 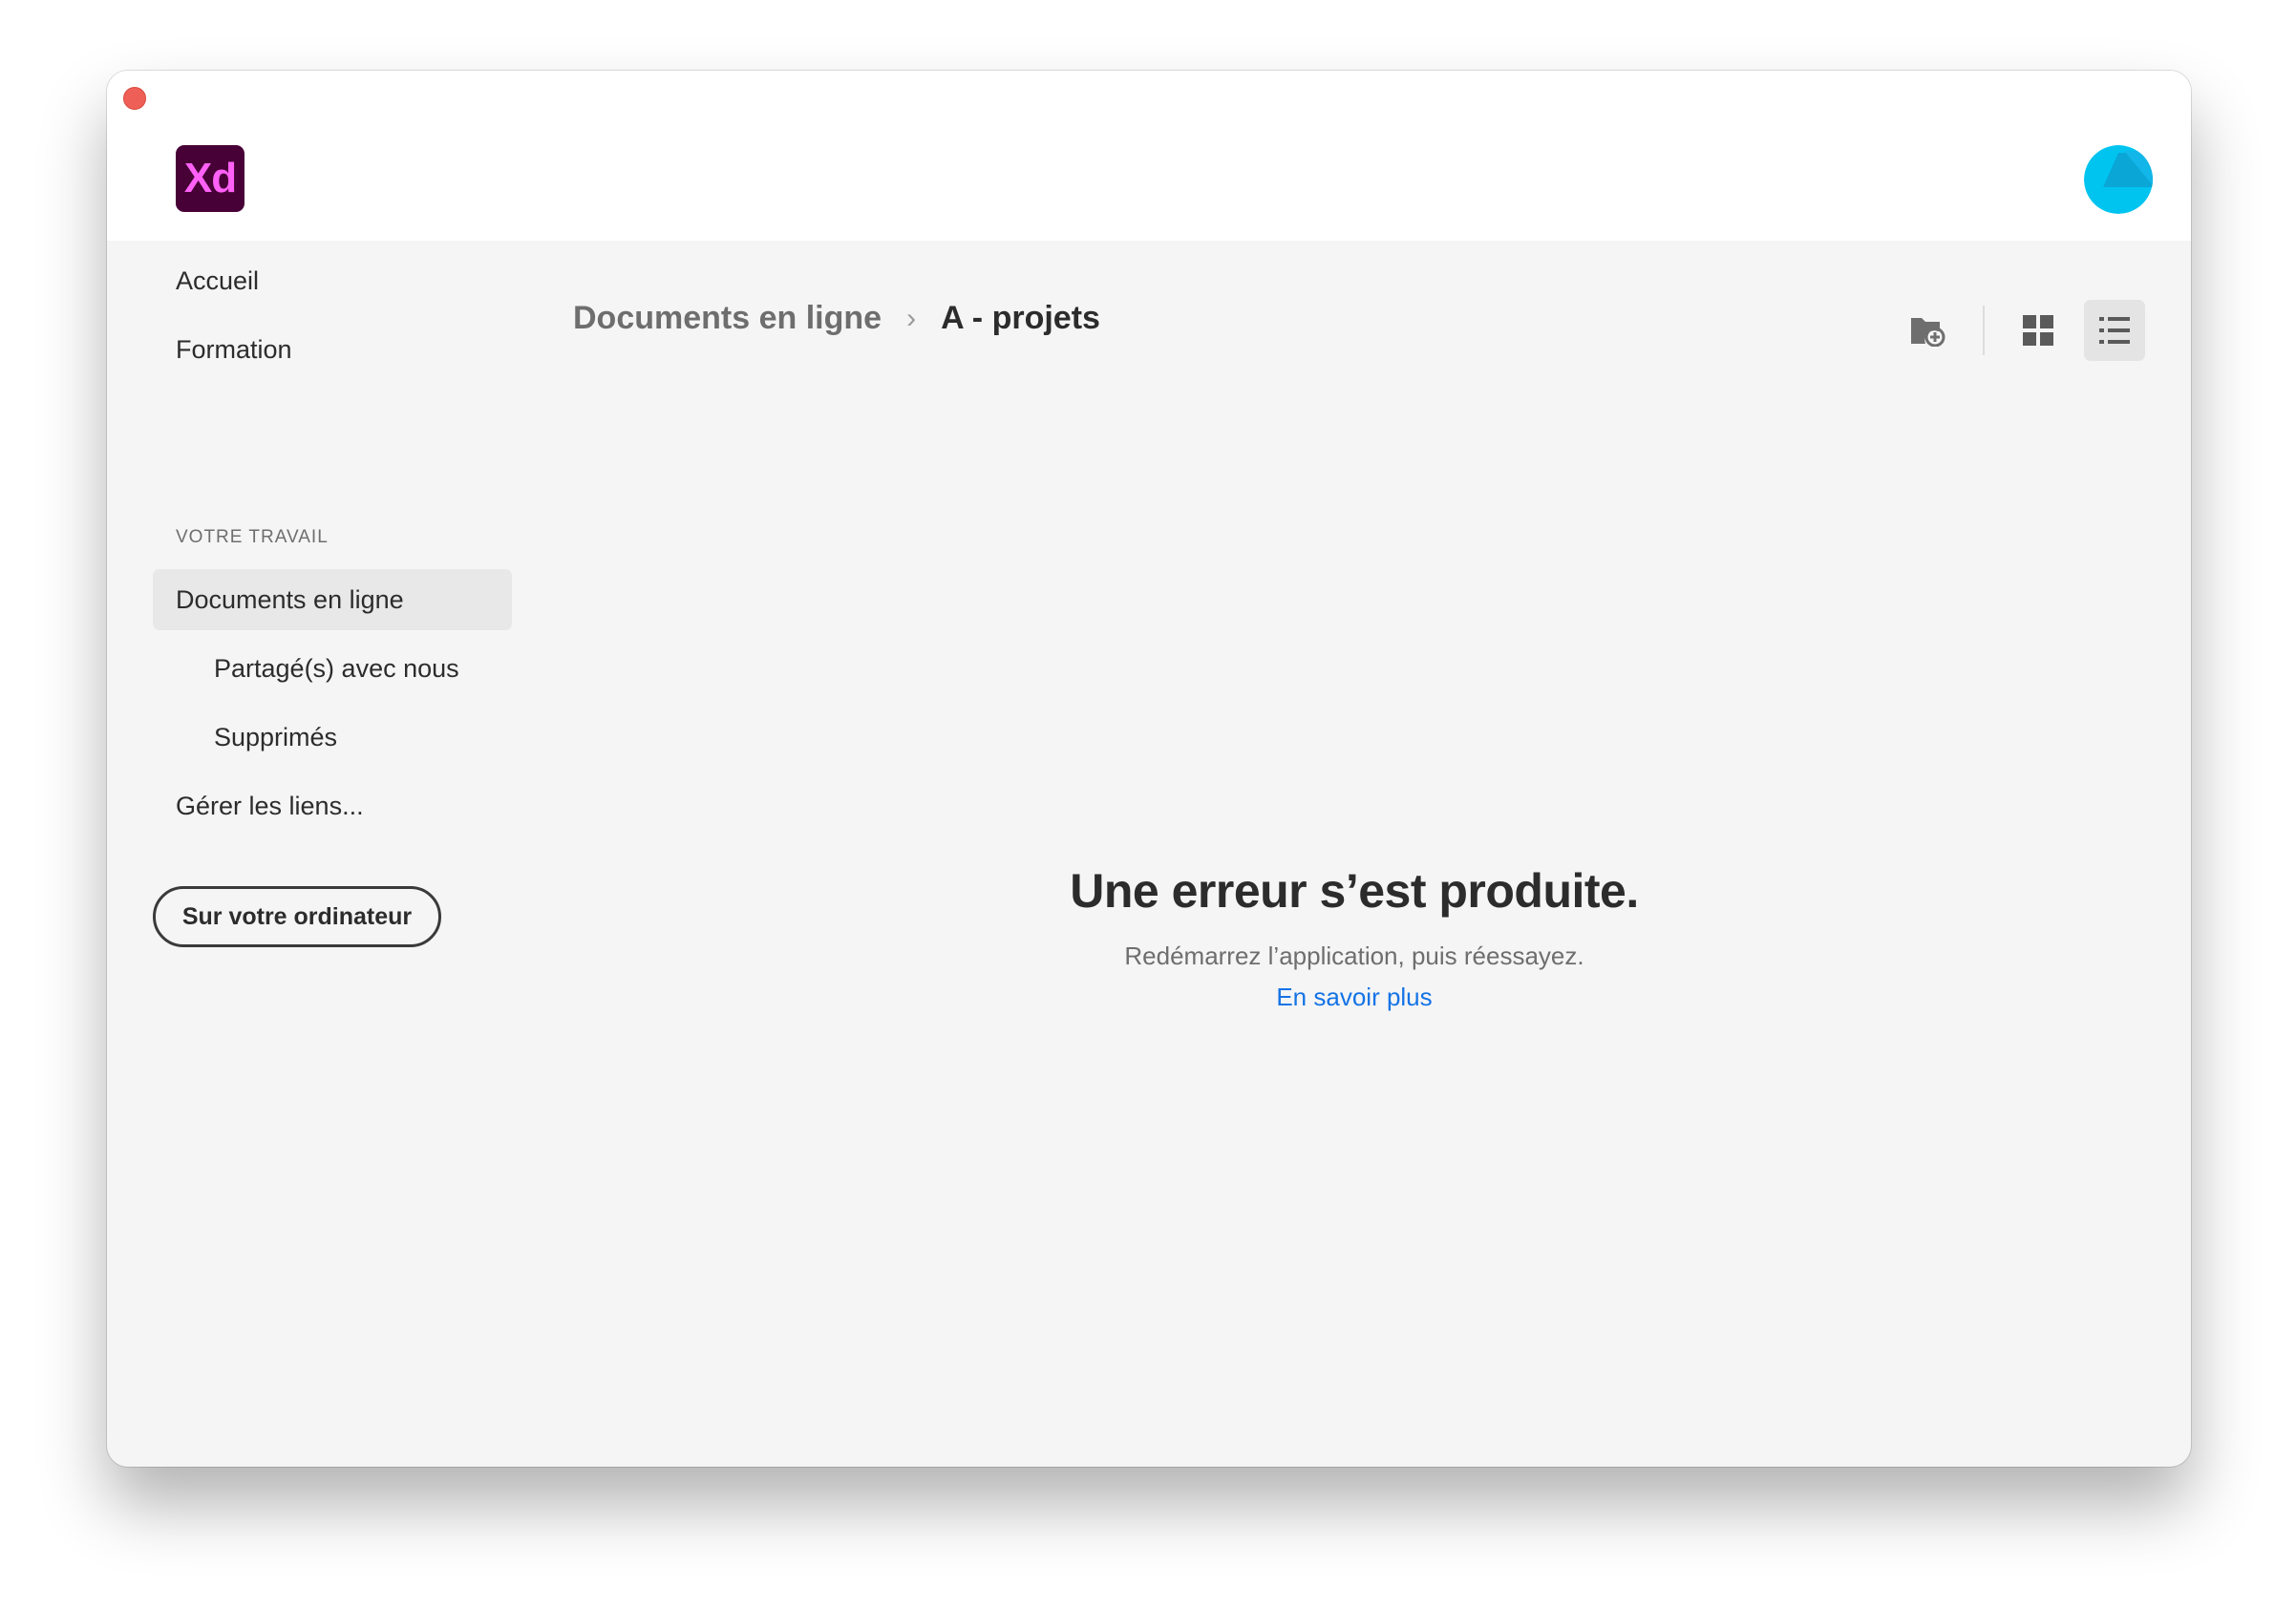 I want to click on title-bar: Xd, so click(x=1149, y=156).